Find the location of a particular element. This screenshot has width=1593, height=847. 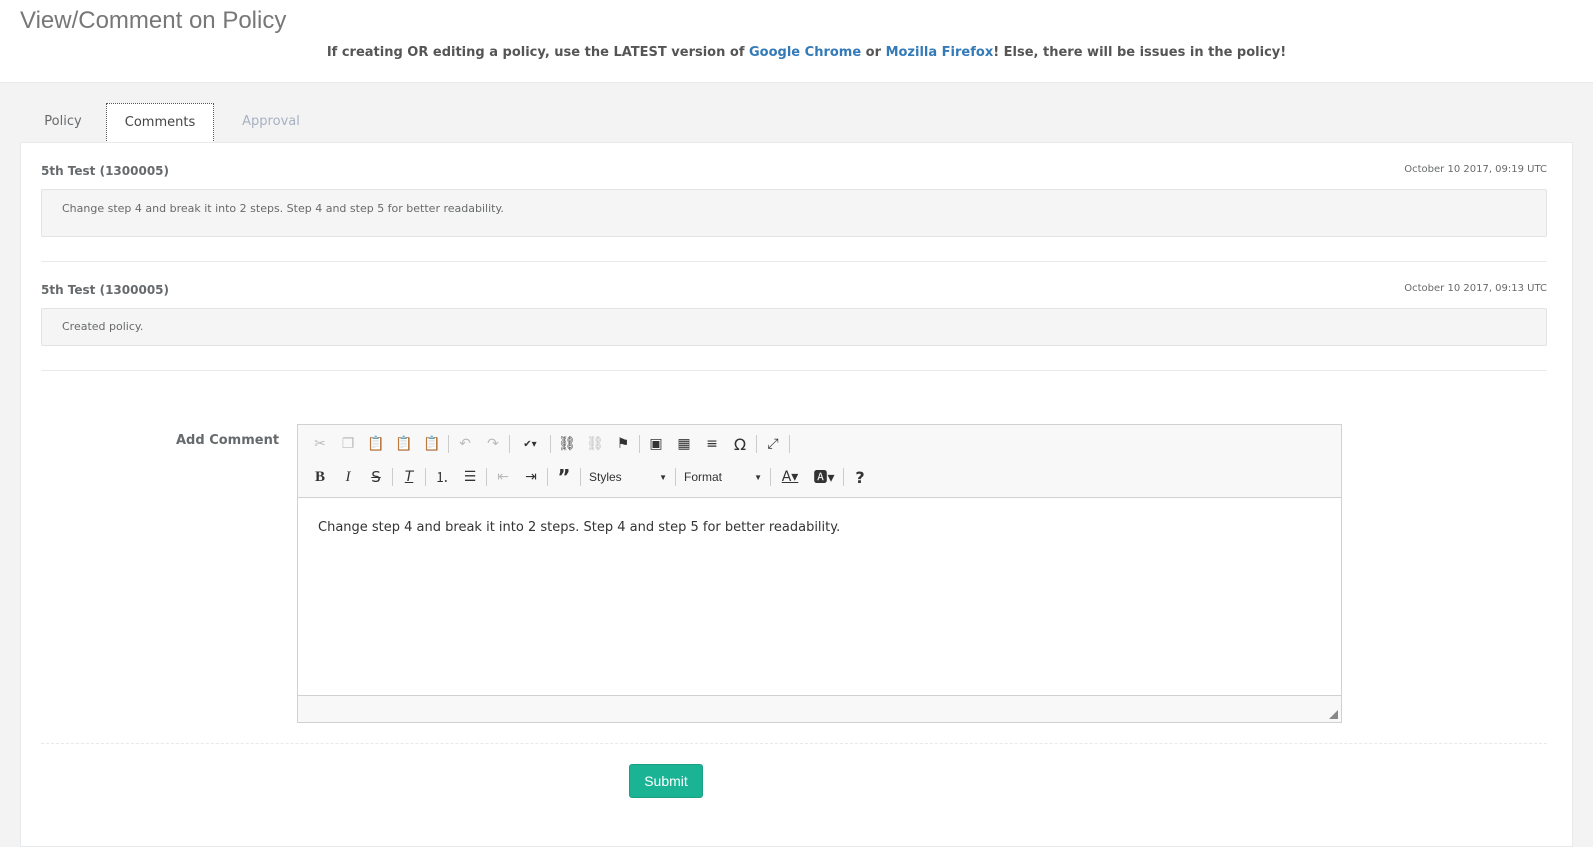

page-title: View/Comment on Policy is located at coordinates (153, 20).